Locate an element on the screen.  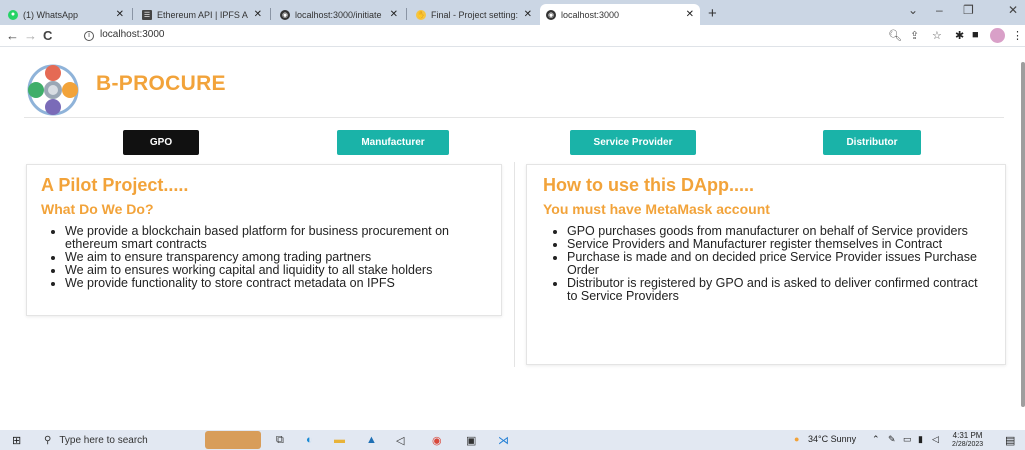
profile-avatar is located at coordinates (997, 35).